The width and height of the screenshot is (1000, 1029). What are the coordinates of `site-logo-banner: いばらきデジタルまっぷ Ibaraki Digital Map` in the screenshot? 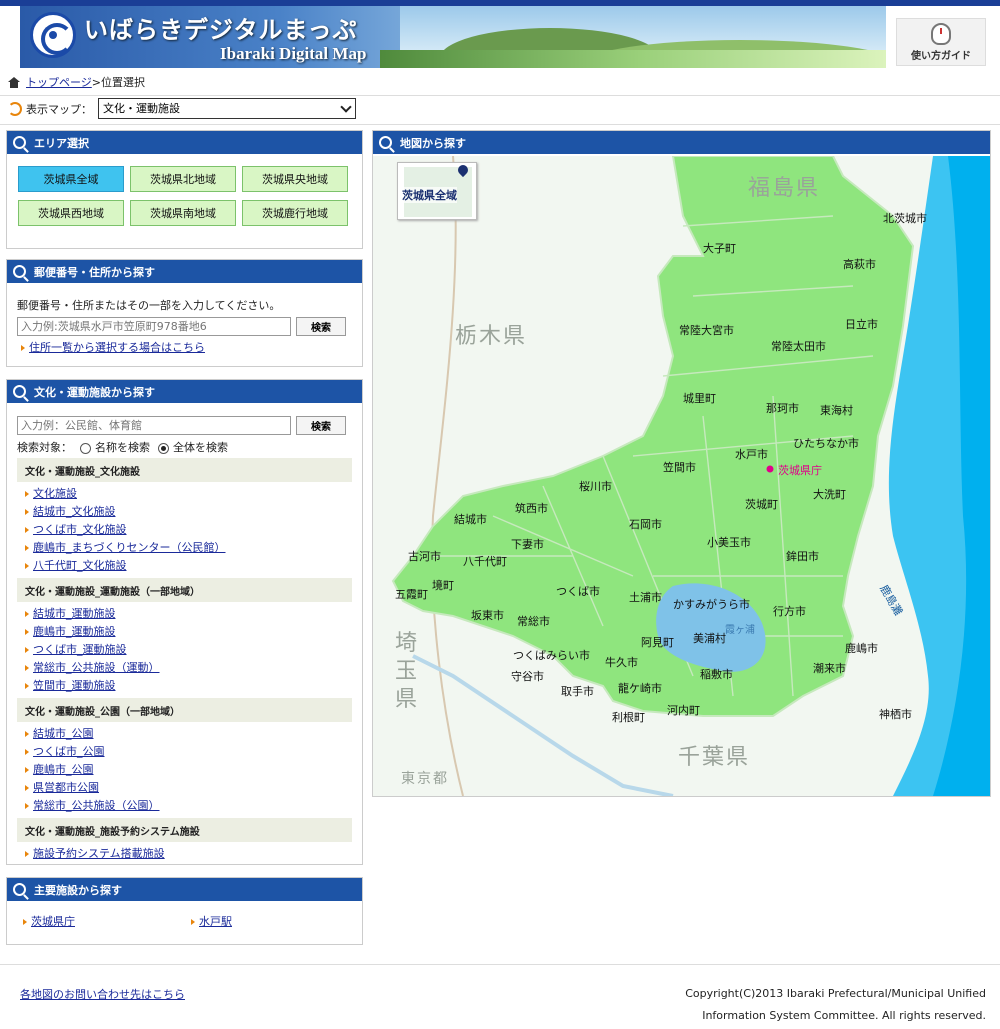 It's located at (453, 37).